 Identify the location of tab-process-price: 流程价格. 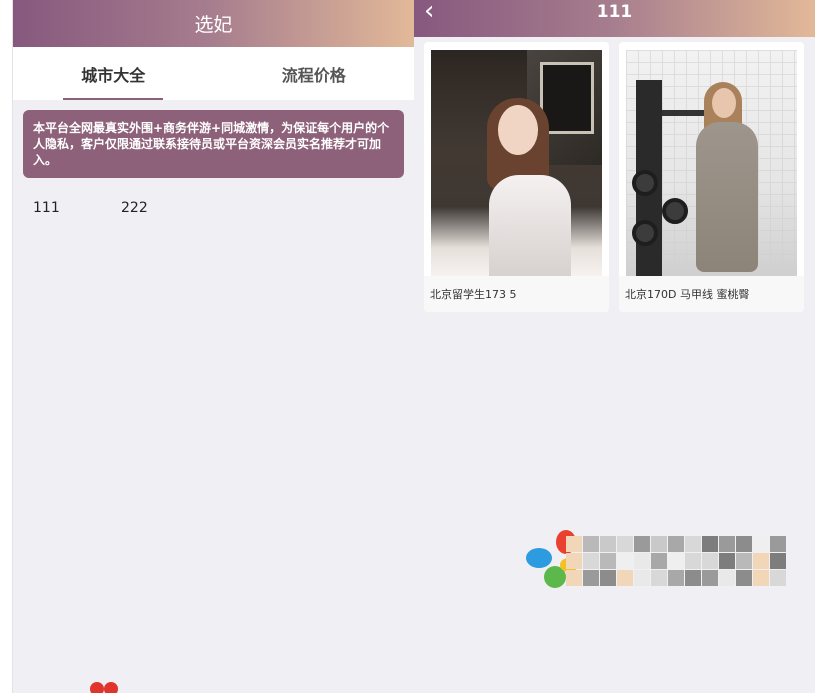
(314, 73).